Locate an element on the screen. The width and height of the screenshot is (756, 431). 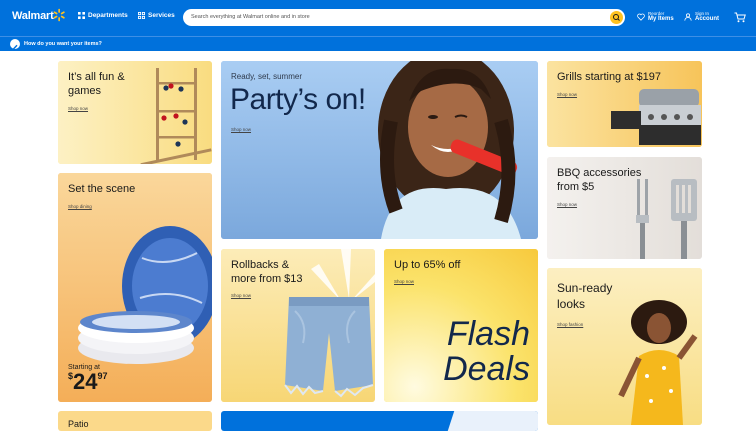
user-icon is located at coordinates (688, 16).